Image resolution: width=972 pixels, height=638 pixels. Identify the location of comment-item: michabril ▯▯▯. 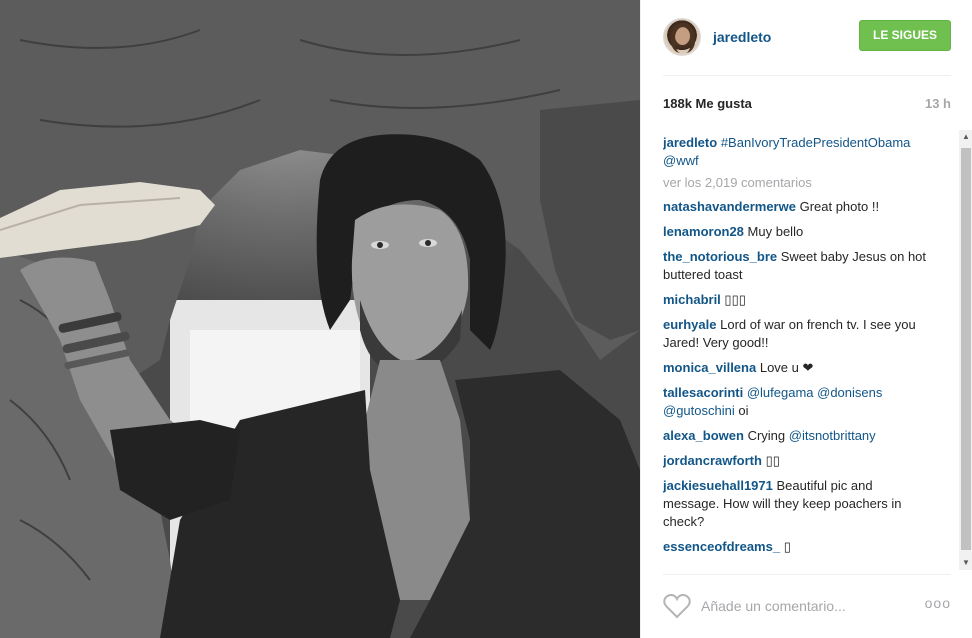
(797, 300).